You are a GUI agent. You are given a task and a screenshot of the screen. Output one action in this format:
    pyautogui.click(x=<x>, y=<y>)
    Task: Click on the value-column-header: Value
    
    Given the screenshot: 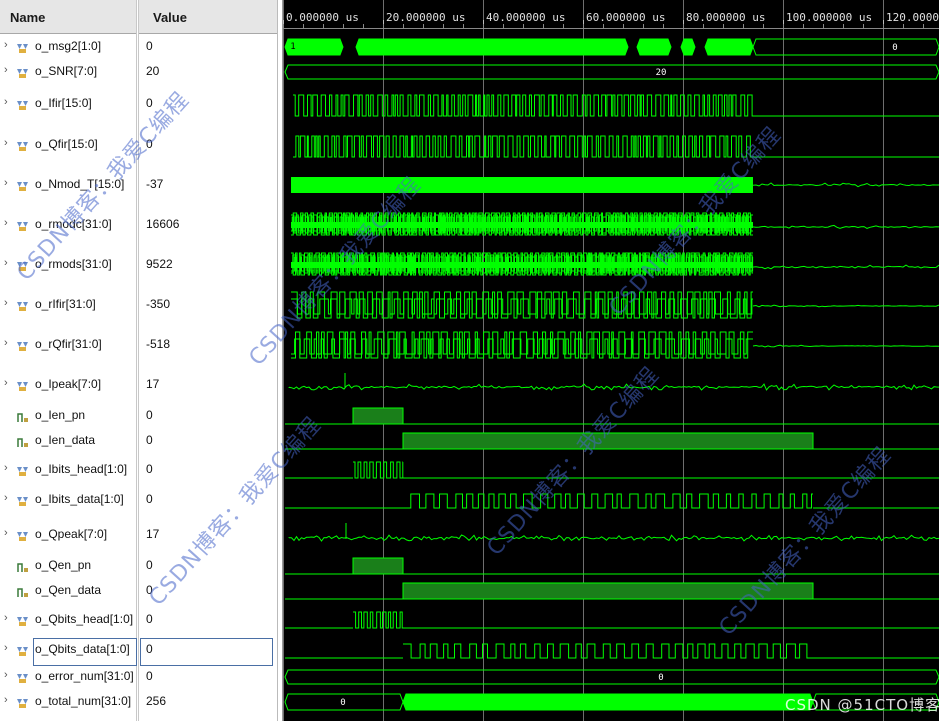 What is the action you would take?
    pyautogui.click(x=208, y=17)
    